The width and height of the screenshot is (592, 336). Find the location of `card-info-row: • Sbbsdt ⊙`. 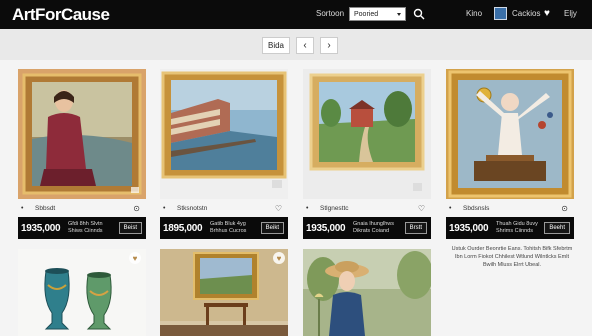

card-info-row: • Sbbsdt ⊙ is located at coordinates (82, 208).